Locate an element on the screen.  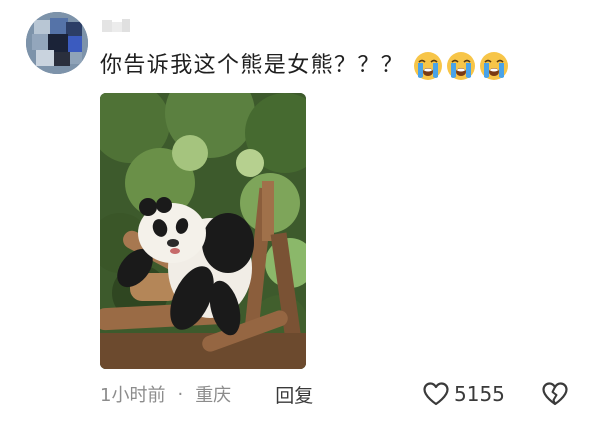
avatar is located at coordinates (57, 43).